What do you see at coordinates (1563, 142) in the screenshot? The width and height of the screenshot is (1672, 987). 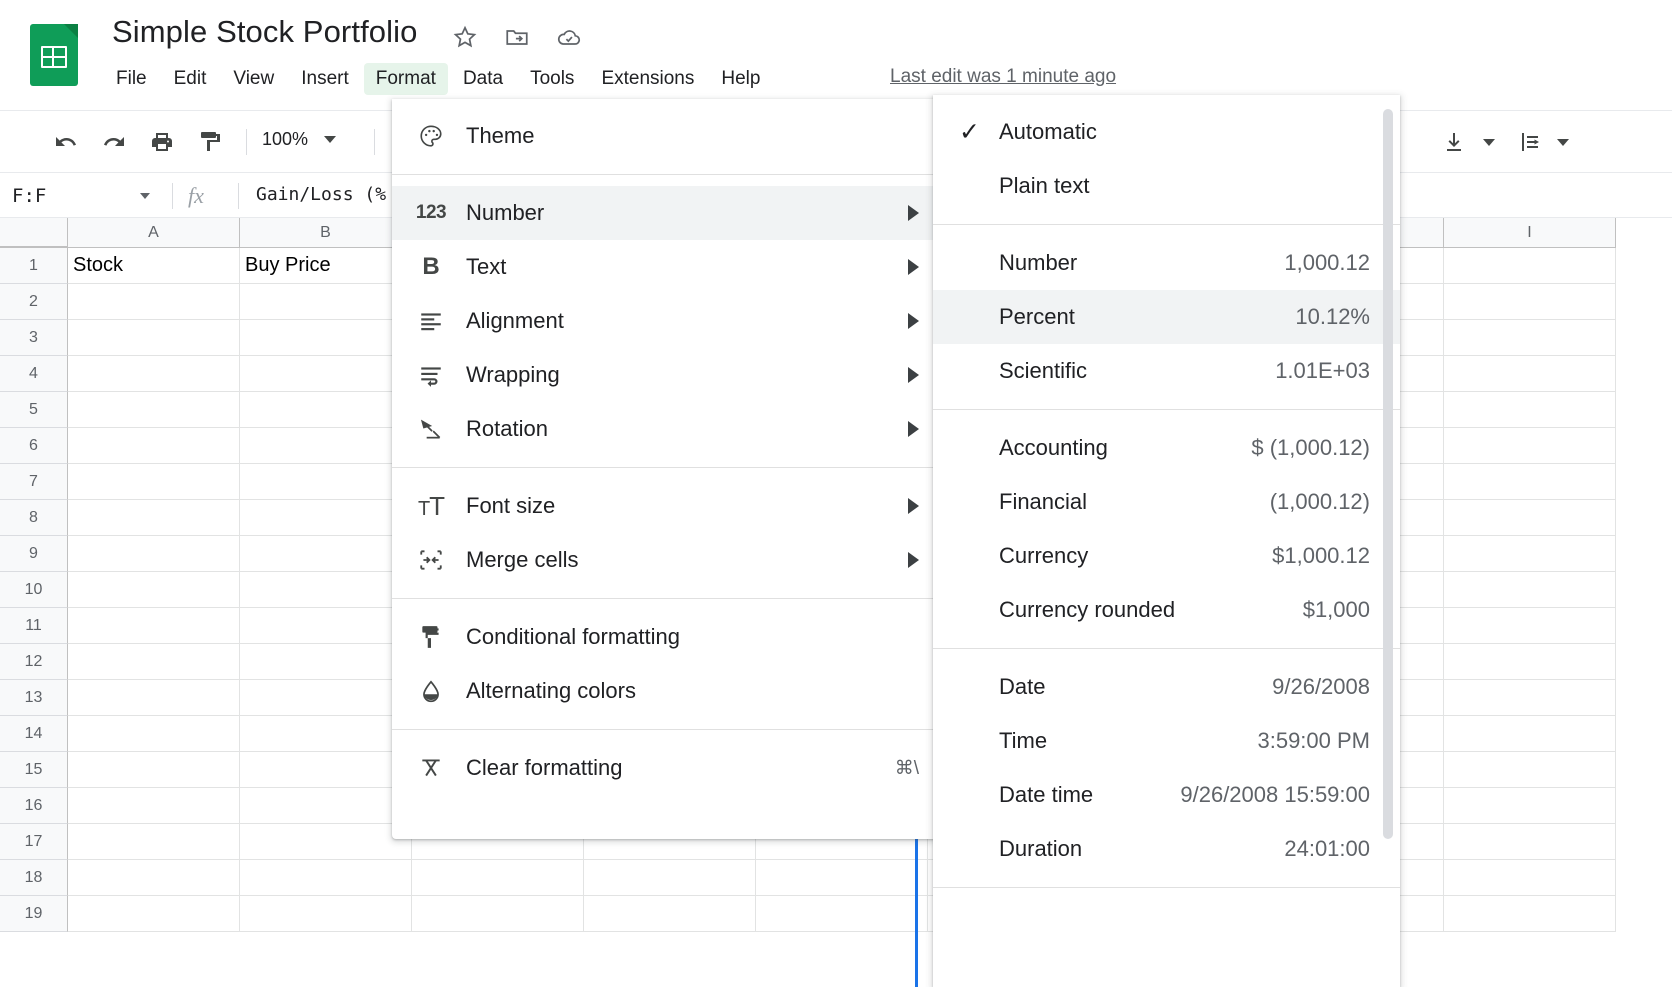 I see `text-wrapping-dropdown-icon` at bounding box center [1563, 142].